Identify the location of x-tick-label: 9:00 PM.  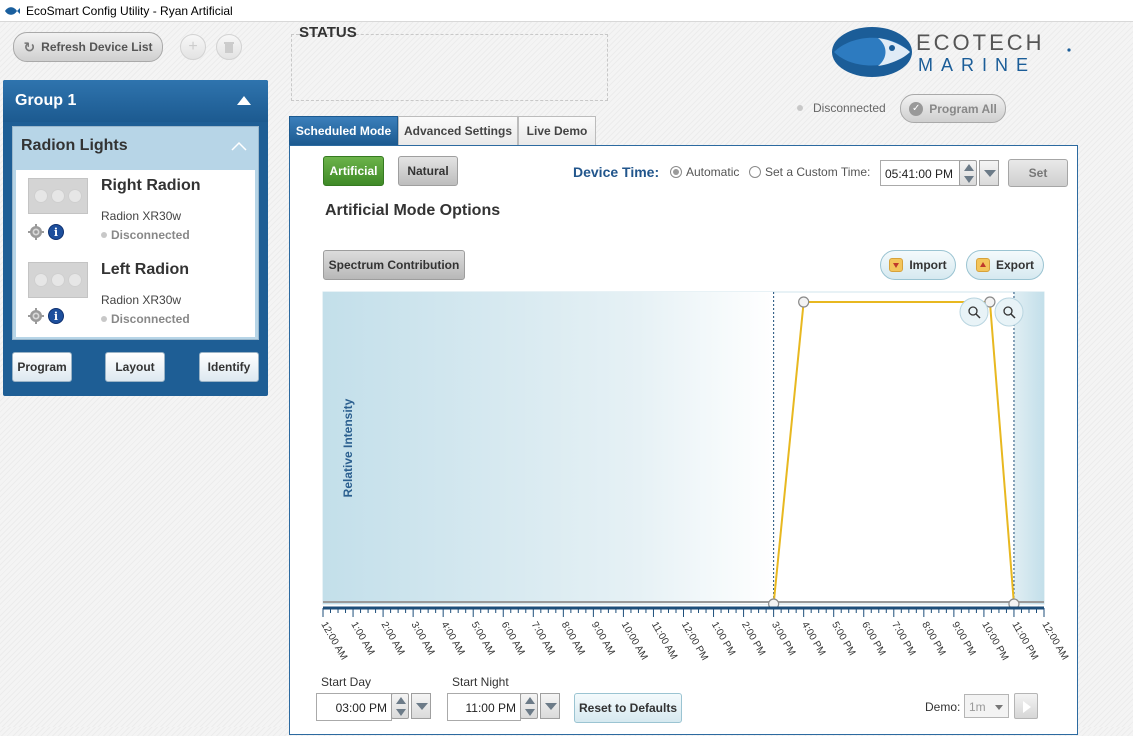
(963, 639).